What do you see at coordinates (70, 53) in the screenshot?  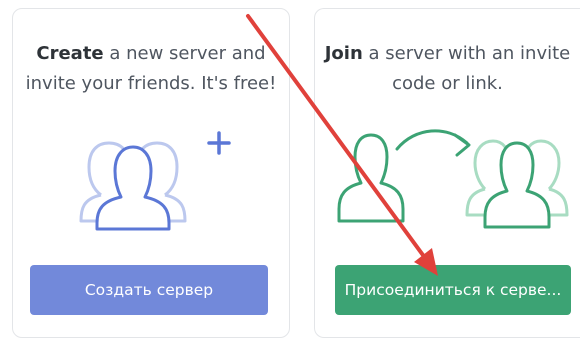 I see `create-heading: Create` at bounding box center [70, 53].